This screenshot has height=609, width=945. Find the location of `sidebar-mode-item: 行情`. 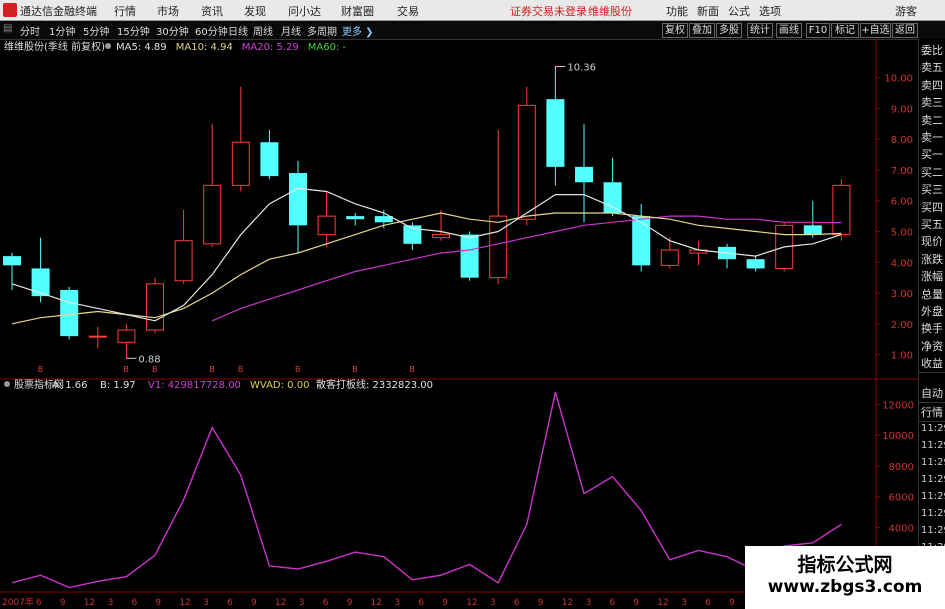

sidebar-mode-item: 行情 is located at coordinates (932, 412).